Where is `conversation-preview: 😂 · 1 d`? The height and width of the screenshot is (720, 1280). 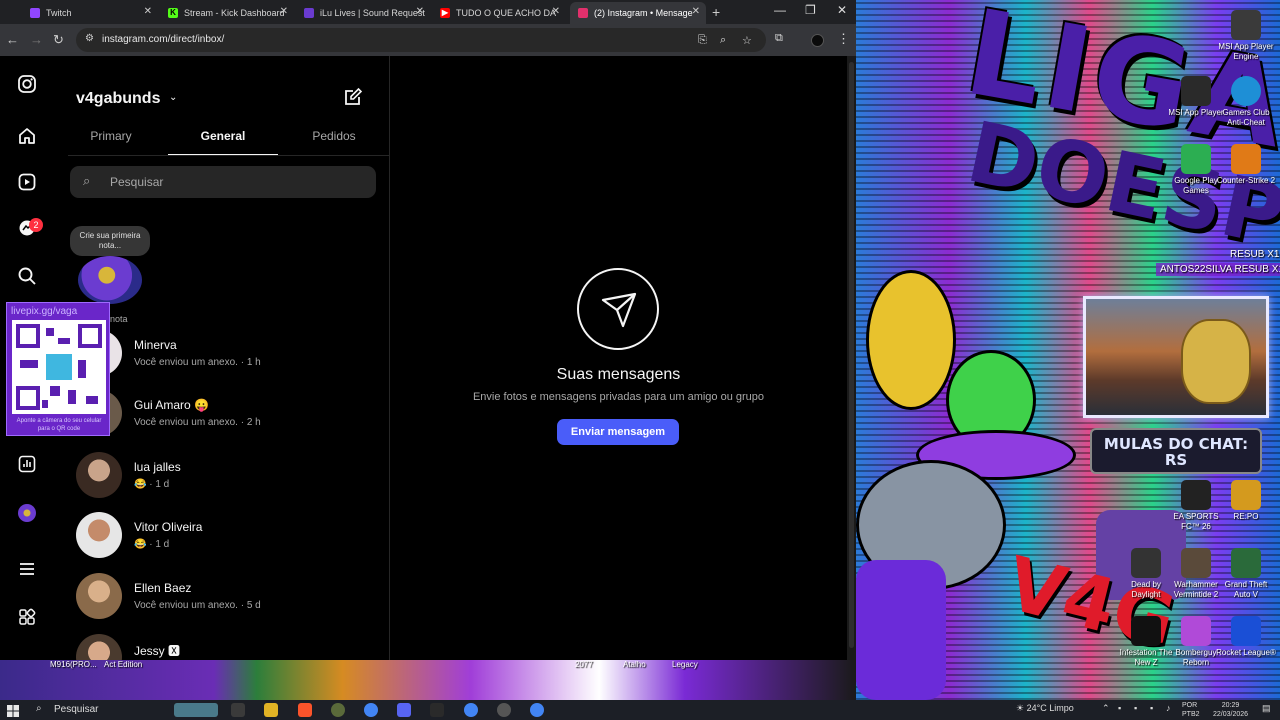 conversation-preview: 😂 · 1 d is located at coordinates (152, 484).